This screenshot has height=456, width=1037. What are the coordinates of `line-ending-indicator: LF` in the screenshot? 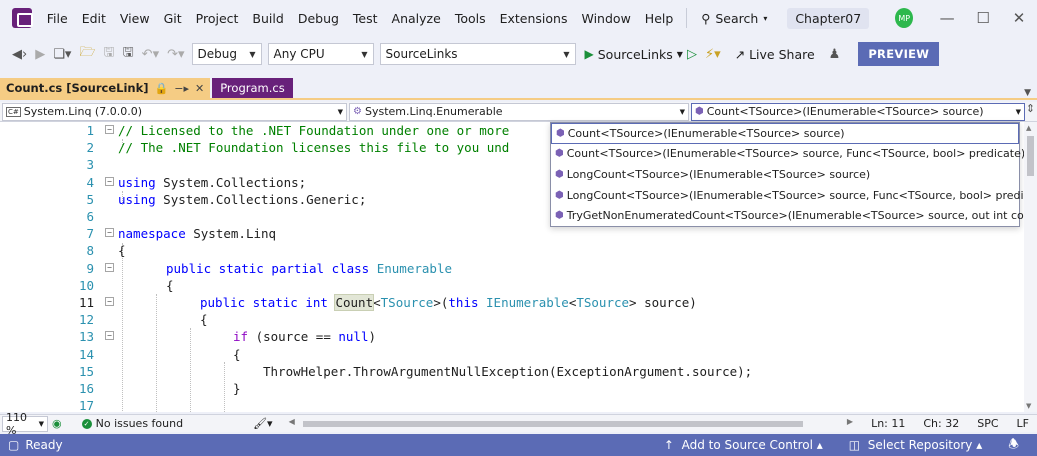 It's located at (1023, 423).